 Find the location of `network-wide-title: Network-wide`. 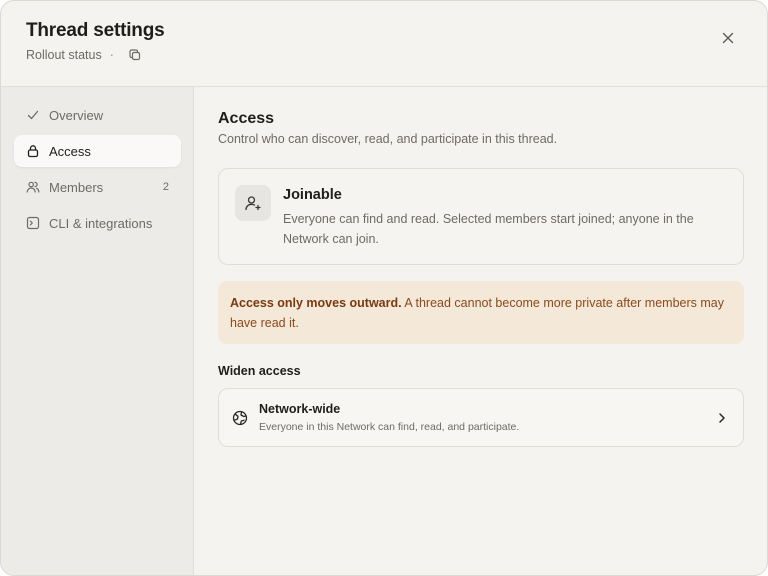

network-wide-title: Network-wide is located at coordinates (300, 409).